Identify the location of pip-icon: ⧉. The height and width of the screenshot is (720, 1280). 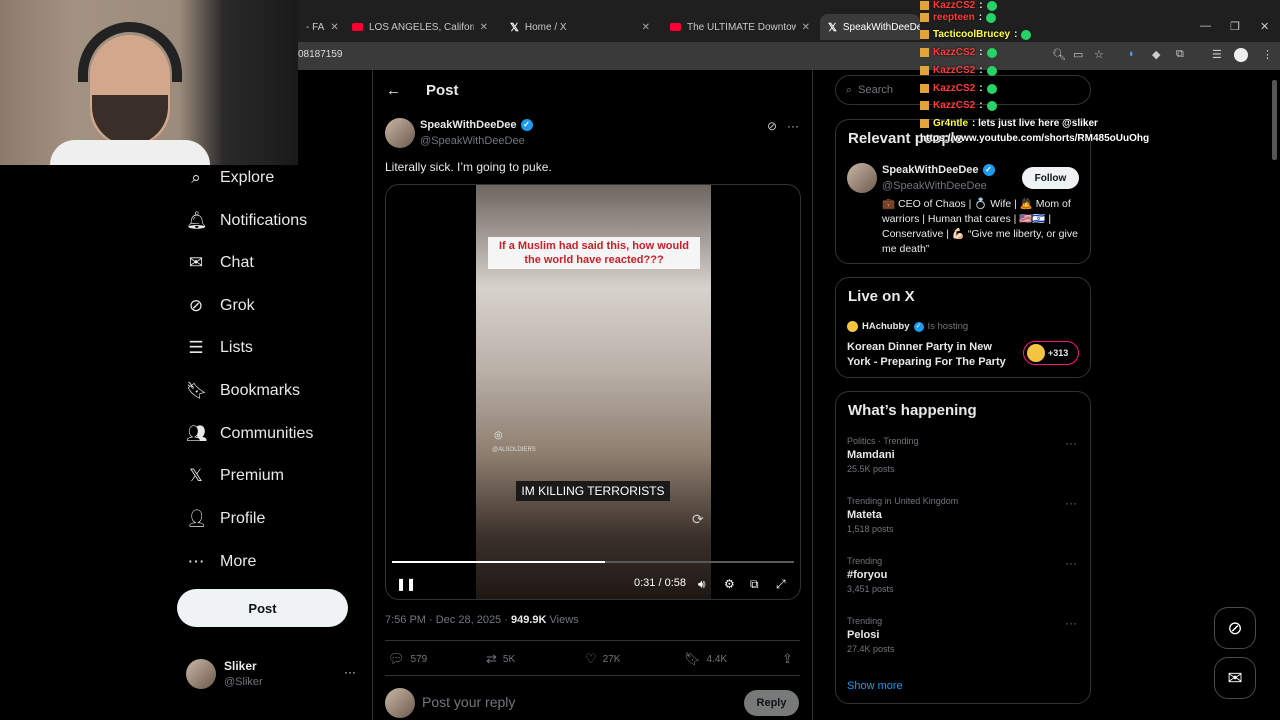
(754, 584).